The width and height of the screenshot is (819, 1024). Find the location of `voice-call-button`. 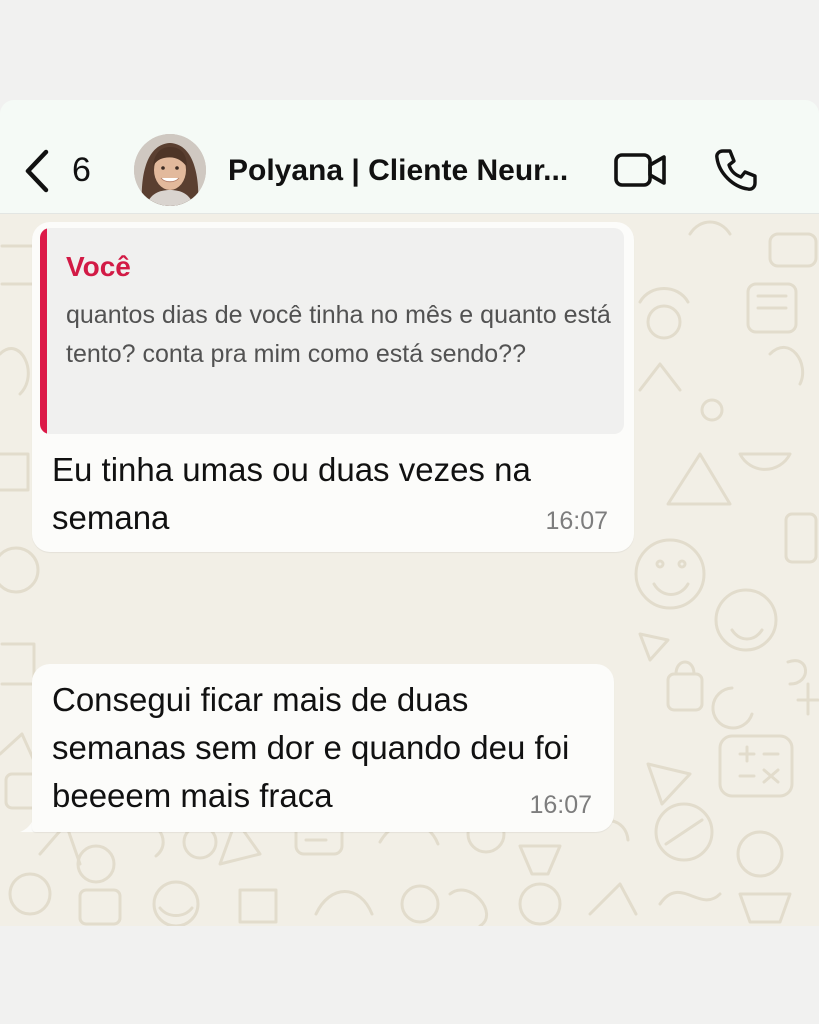

voice-call-button is located at coordinates (736, 170).